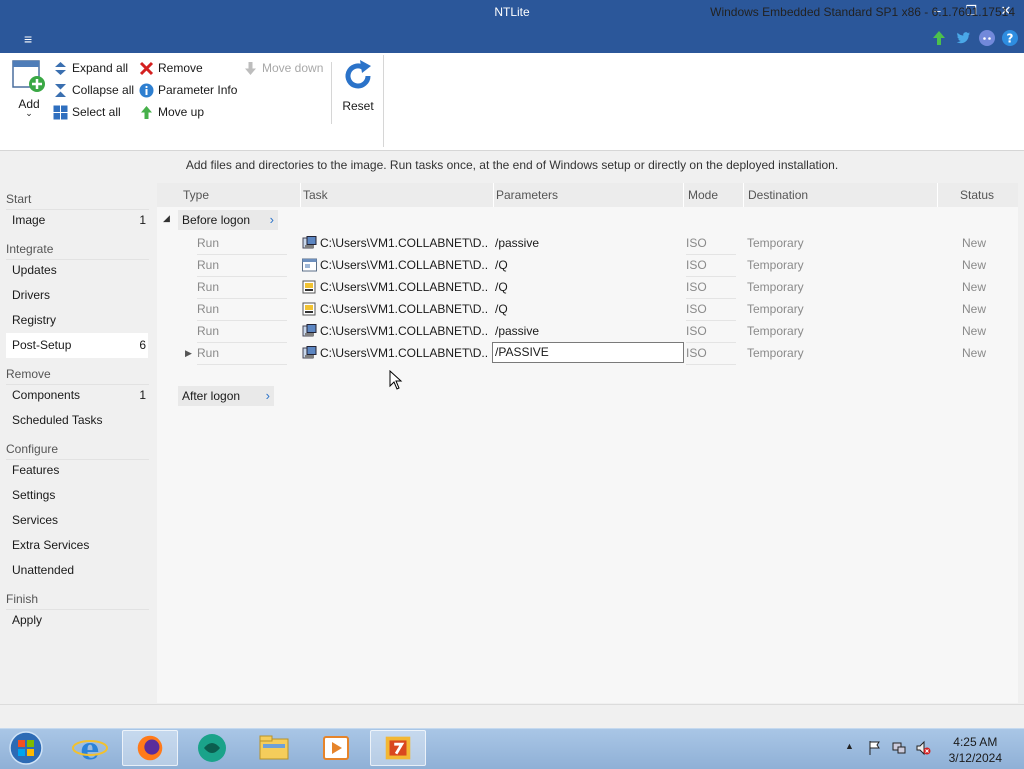  What do you see at coordinates (250, 68) in the screenshot?
I see `arrow-down-icon` at bounding box center [250, 68].